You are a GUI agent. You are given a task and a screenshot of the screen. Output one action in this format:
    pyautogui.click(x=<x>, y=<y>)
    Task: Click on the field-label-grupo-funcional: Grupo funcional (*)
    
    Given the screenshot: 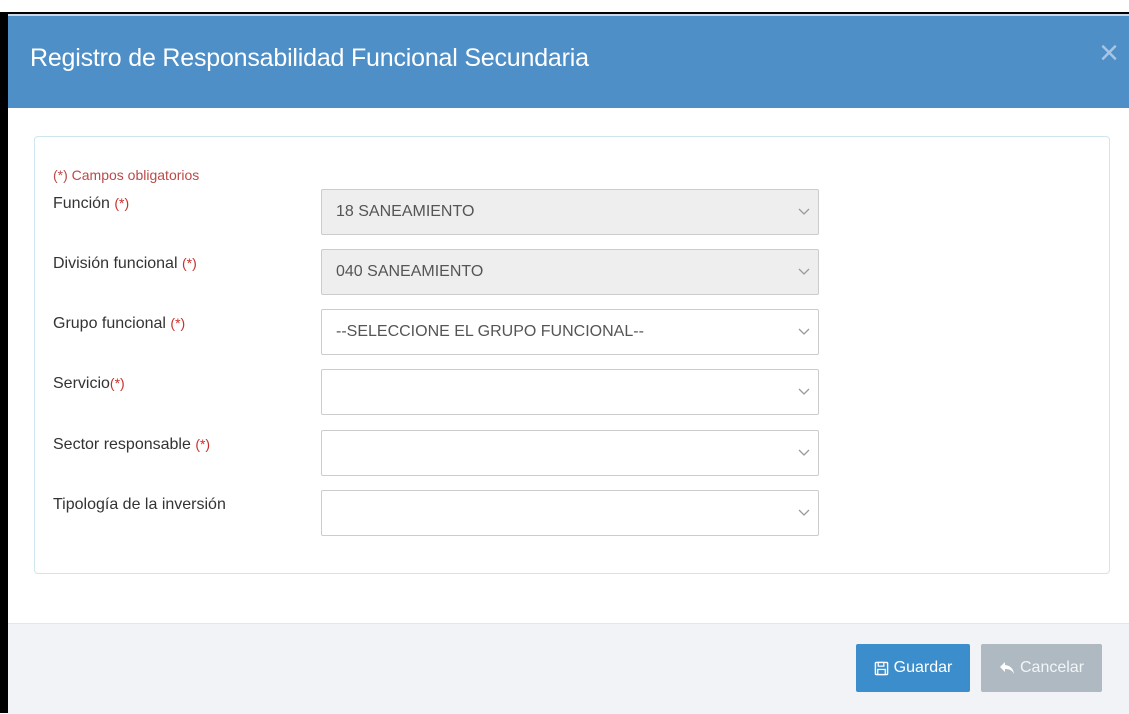 What is the action you would take?
    pyautogui.click(x=119, y=324)
    